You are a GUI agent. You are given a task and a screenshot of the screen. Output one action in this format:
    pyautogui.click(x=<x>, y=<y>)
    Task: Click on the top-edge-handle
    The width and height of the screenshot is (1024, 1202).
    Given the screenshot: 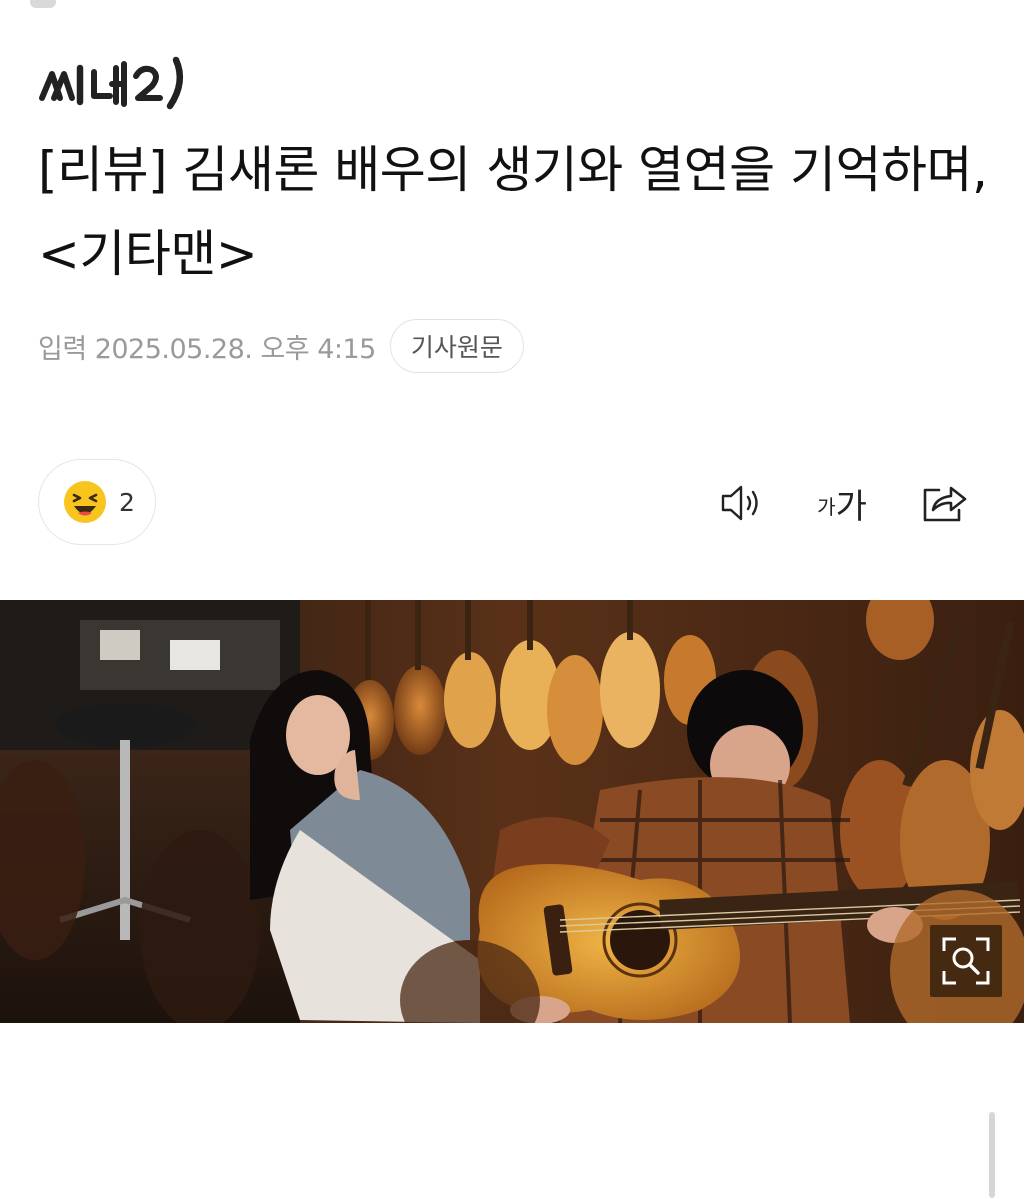 What is the action you would take?
    pyautogui.click(x=43, y=4)
    